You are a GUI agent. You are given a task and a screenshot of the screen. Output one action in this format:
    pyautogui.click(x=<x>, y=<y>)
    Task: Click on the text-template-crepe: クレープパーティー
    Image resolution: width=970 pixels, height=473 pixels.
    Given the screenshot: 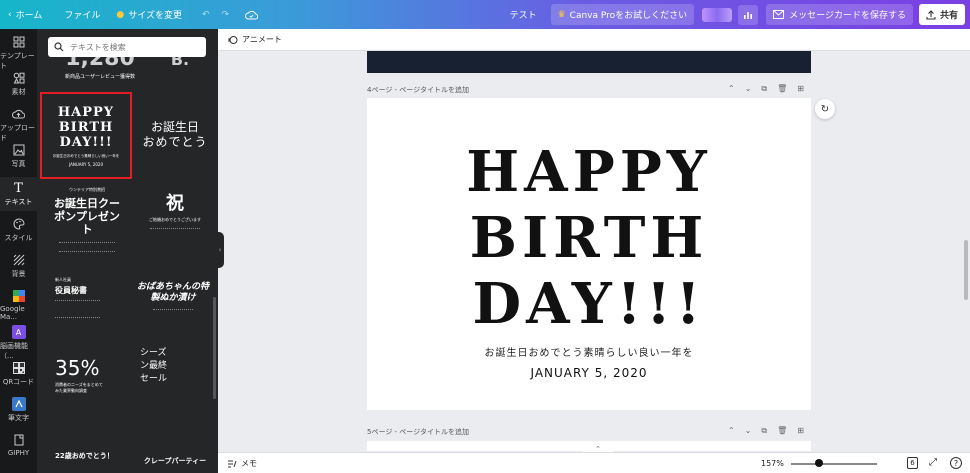 What is the action you would take?
    pyautogui.click(x=175, y=461)
    